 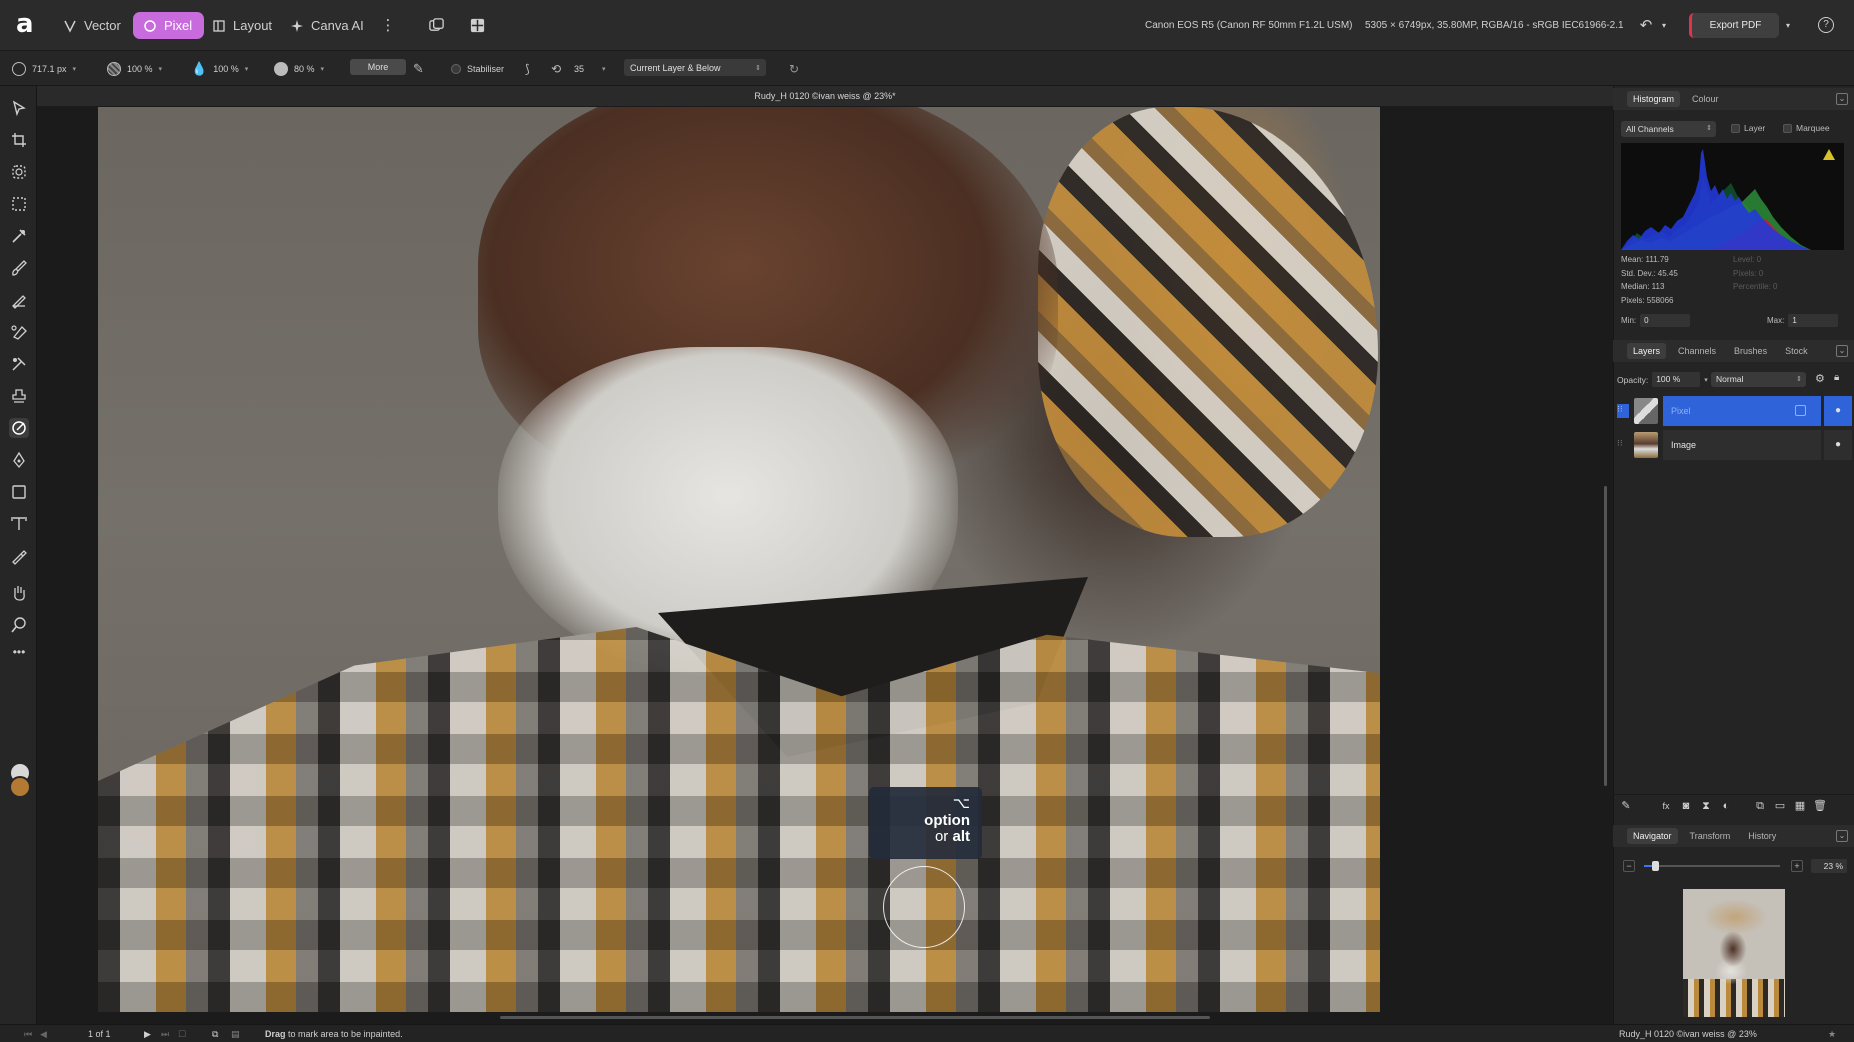 What do you see at coordinates (235, 1034) in the screenshot?
I see `page-delete-icon: ▤` at bounding box center [235, 1034].